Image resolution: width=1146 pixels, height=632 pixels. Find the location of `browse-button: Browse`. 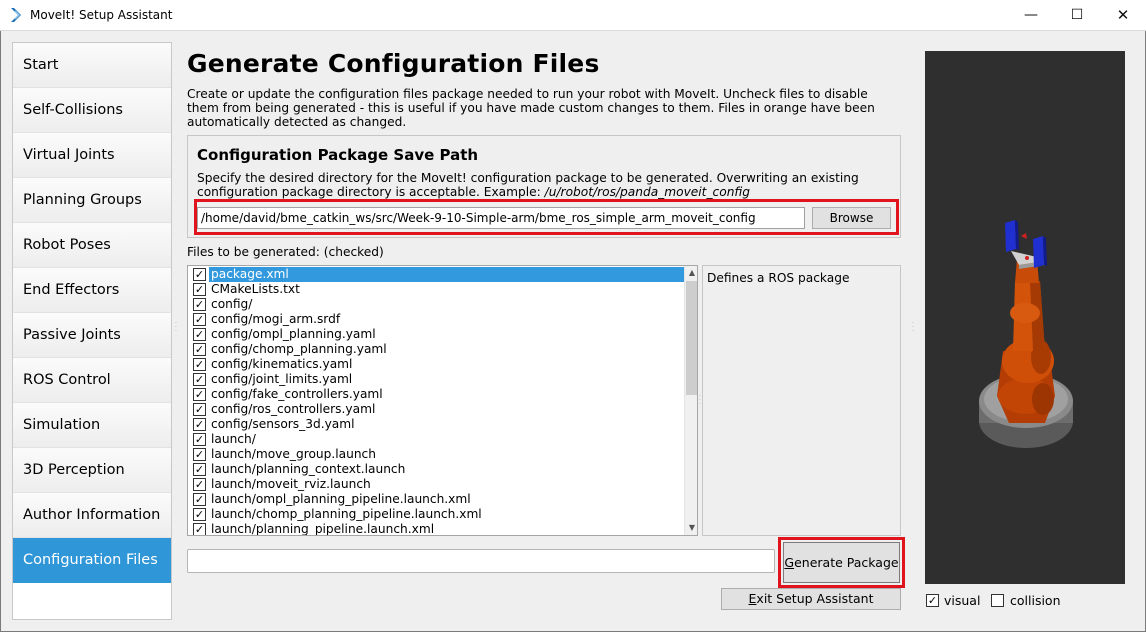

browse-button: Browse is located at coordinates (851, 218).